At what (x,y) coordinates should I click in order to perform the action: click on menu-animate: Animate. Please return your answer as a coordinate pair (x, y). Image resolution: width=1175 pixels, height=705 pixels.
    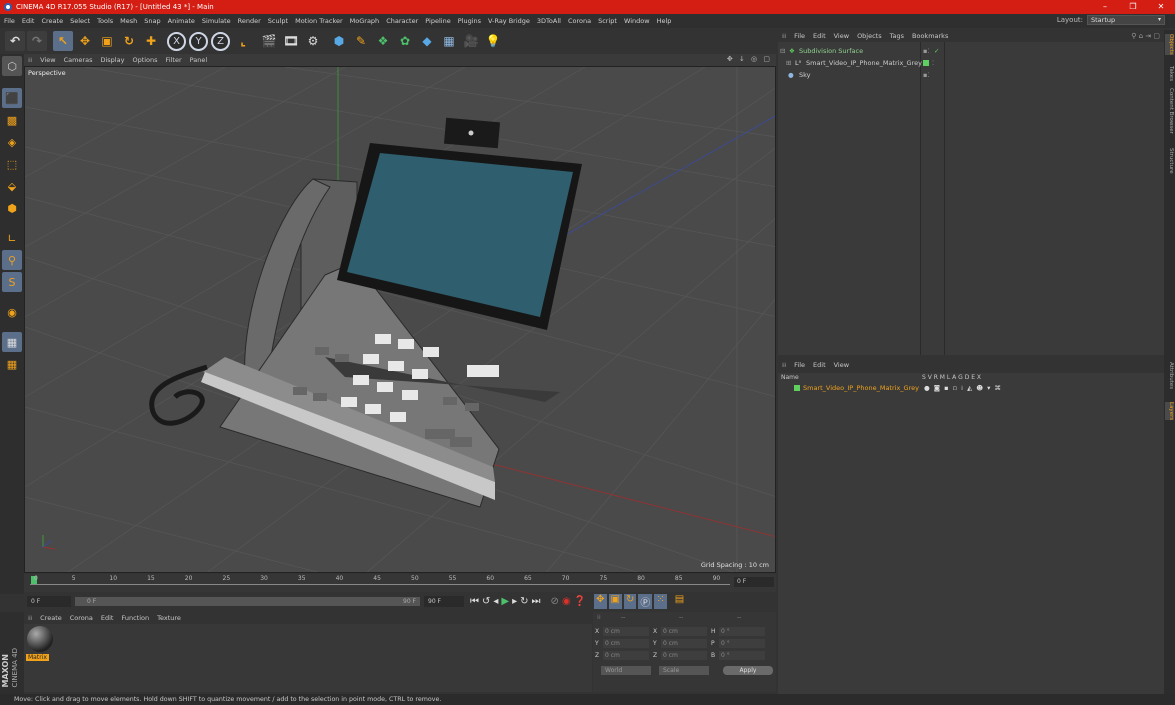
    Looking at the image, I should click on (181, 21).